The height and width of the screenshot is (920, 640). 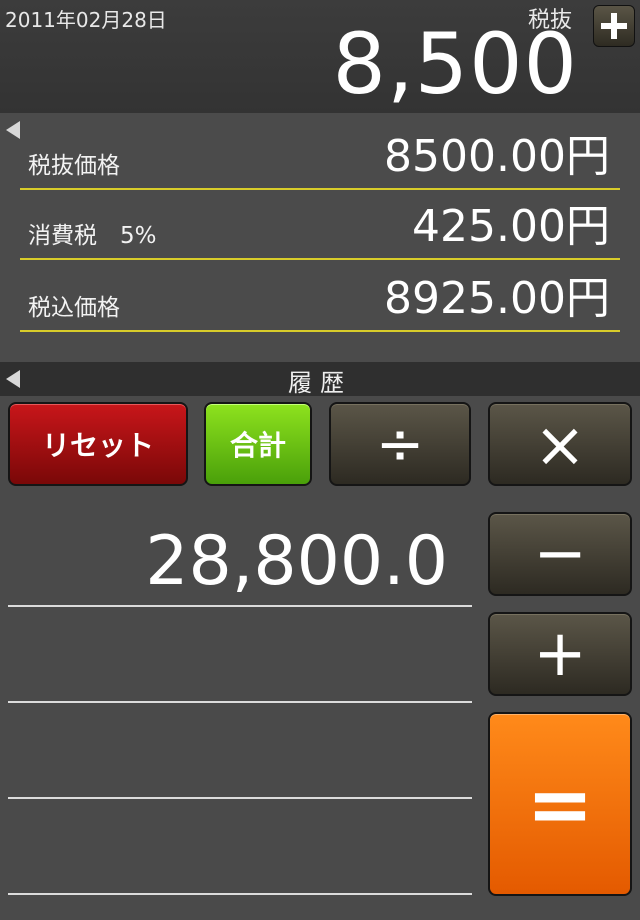 What do you see at coordinates (560, 554) in the screenshot?
I see `minus-button: −` at bounding box center [560, 554].